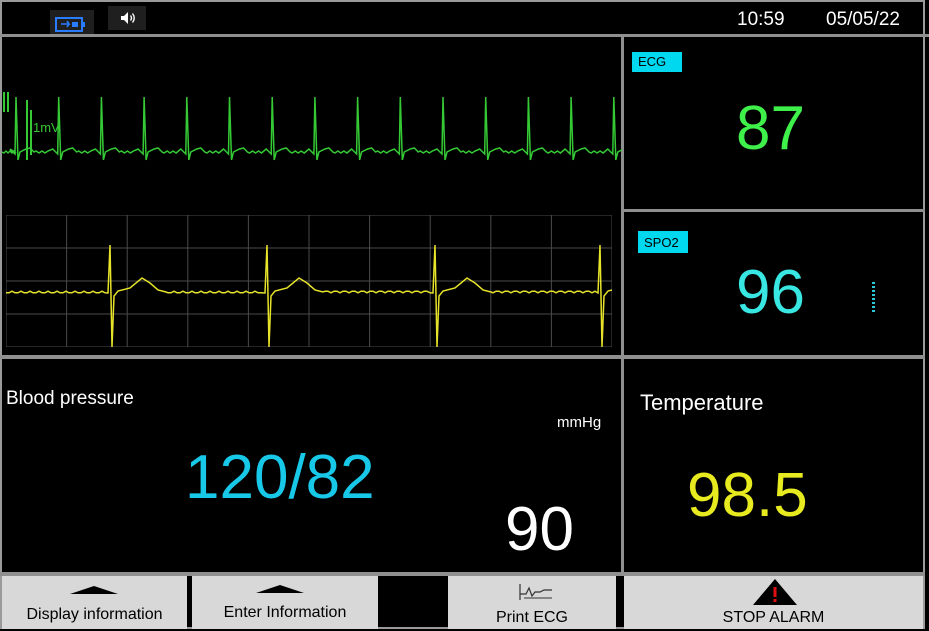 The width and height of the screenshot is (929, 631). What do you see at coordinates (702, 402) in the screenshot?
I see `temperature-label: Temperature` at bounding box center [702, 402].